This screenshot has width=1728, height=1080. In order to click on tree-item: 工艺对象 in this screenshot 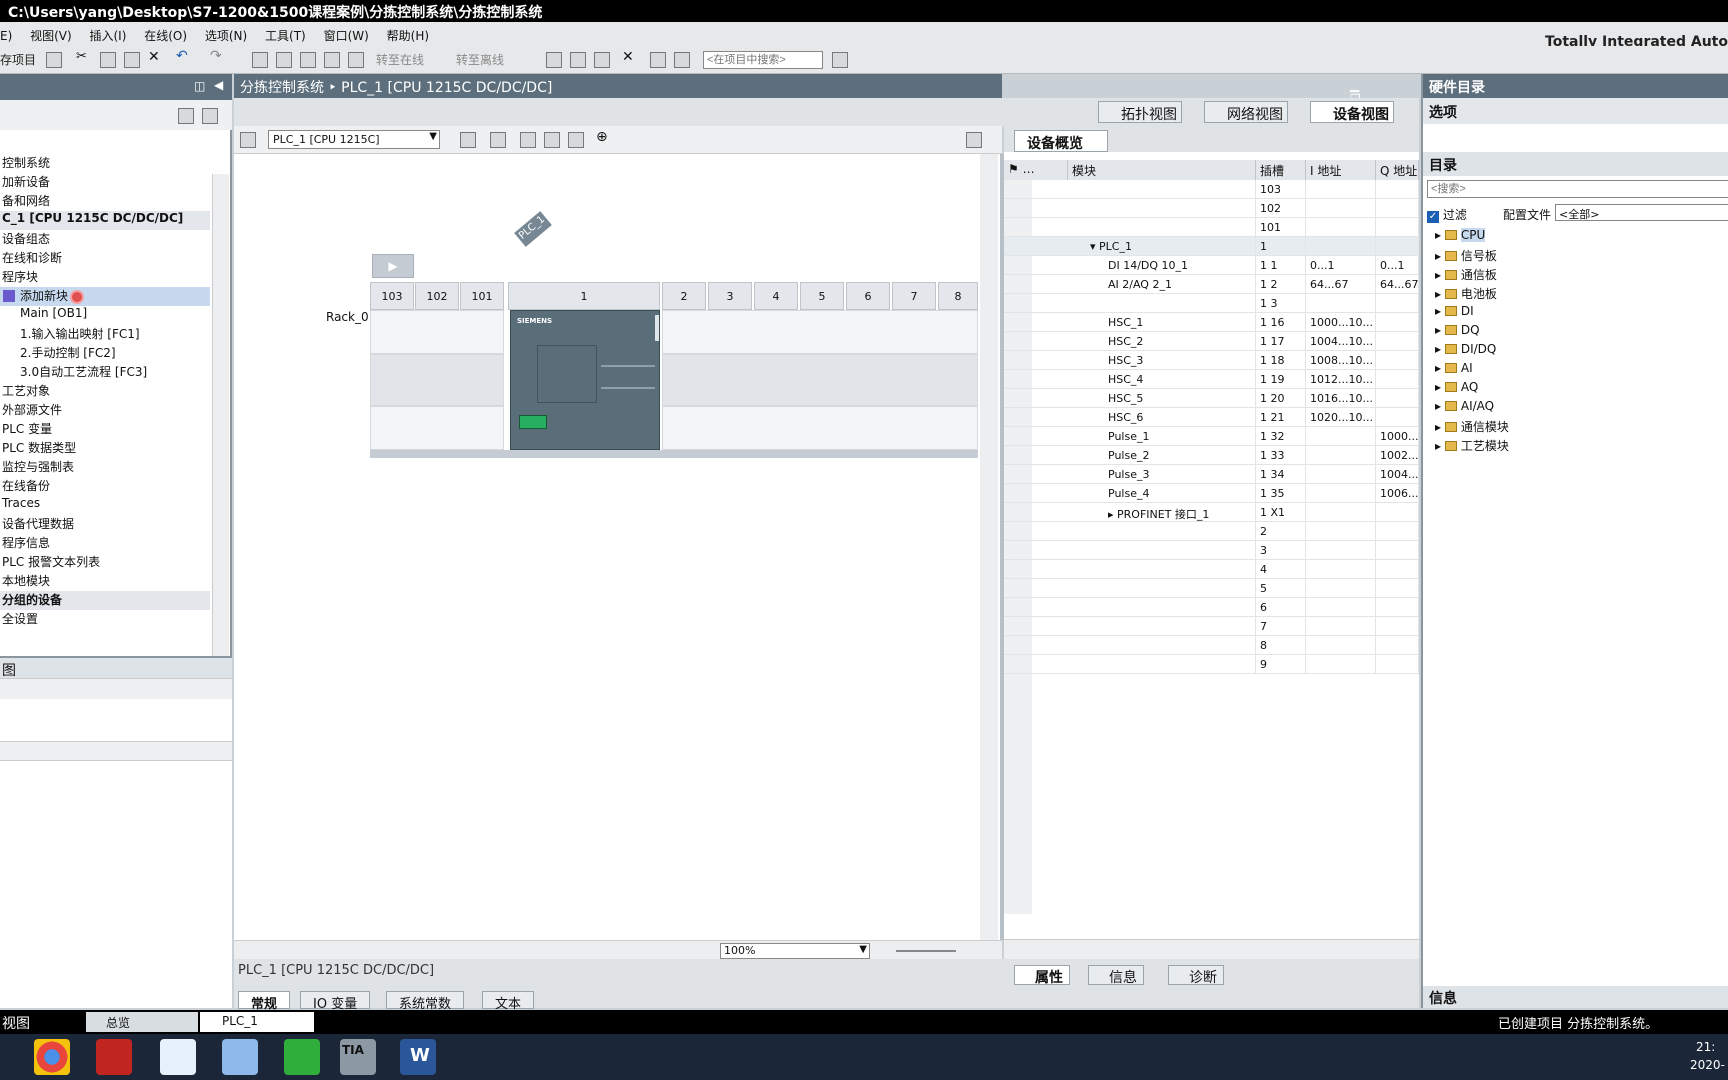, I will do `click(105, 391)`.